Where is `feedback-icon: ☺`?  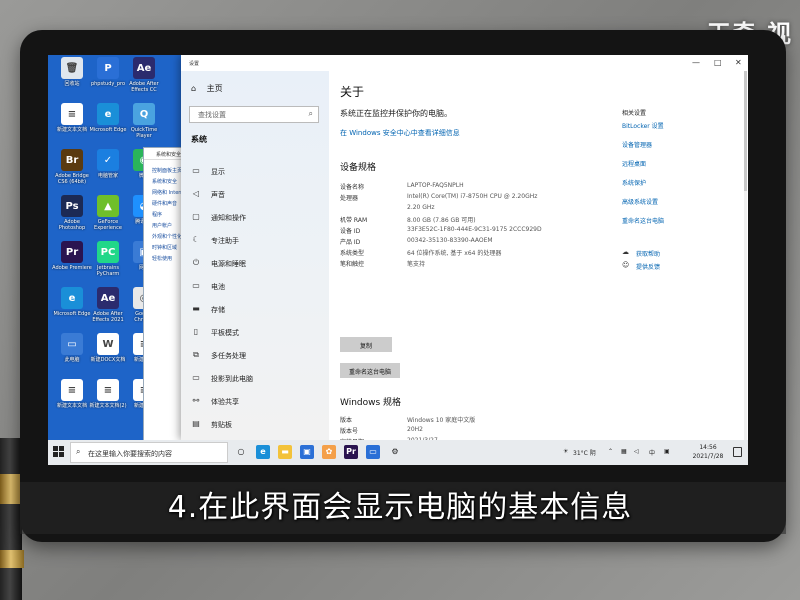 feedback-icon: ☺ is located at coordinates (625, 265).